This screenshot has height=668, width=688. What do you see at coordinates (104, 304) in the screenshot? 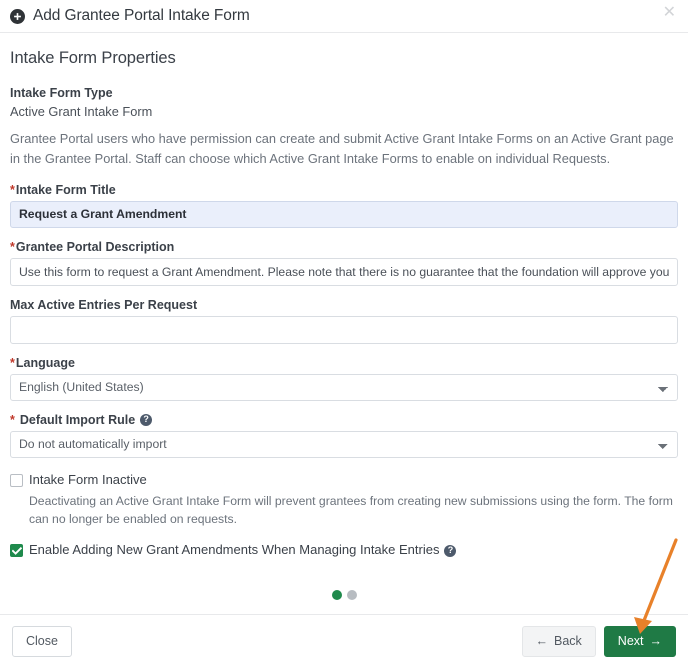
I see `max-active-entries-label-text: Max Active Entries Per Request` at bounding box center [104, 304].